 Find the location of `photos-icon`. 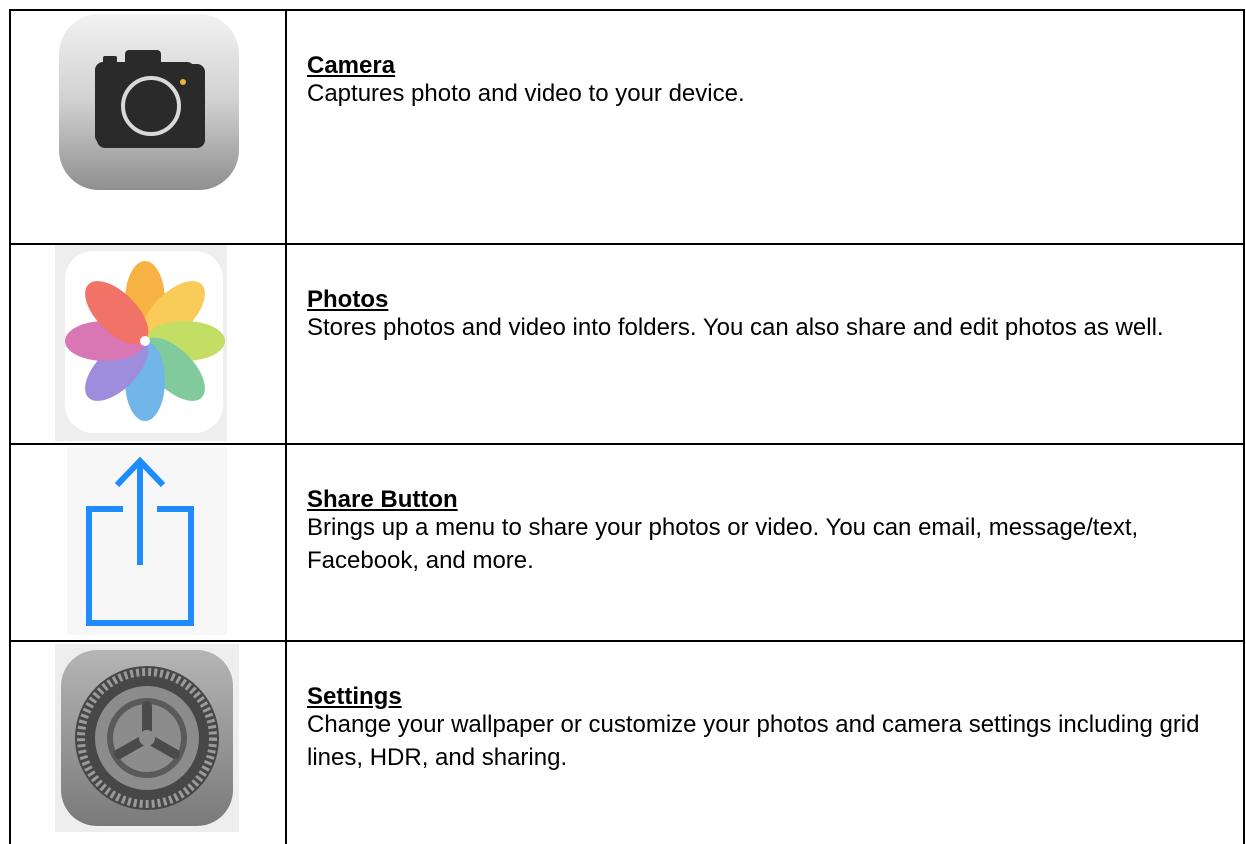

photos-icon is located at coordinates (141, 343).